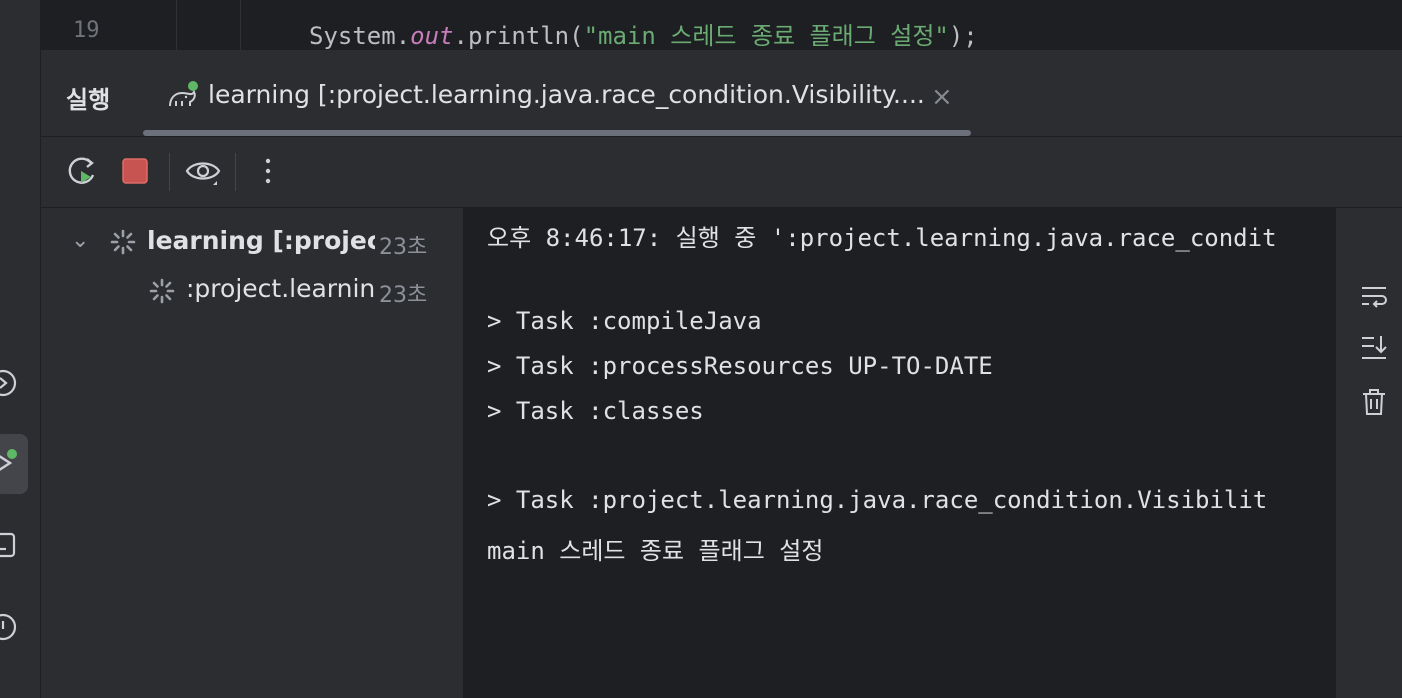 The width and height of the screenshot is (1402, 698). I want to click on console-line: > Task :classes, so click(595, 411).